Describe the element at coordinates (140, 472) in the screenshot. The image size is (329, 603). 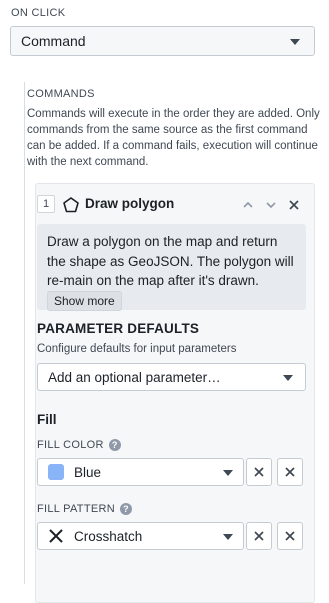
I see `fill-color-select: Blue` at that location.